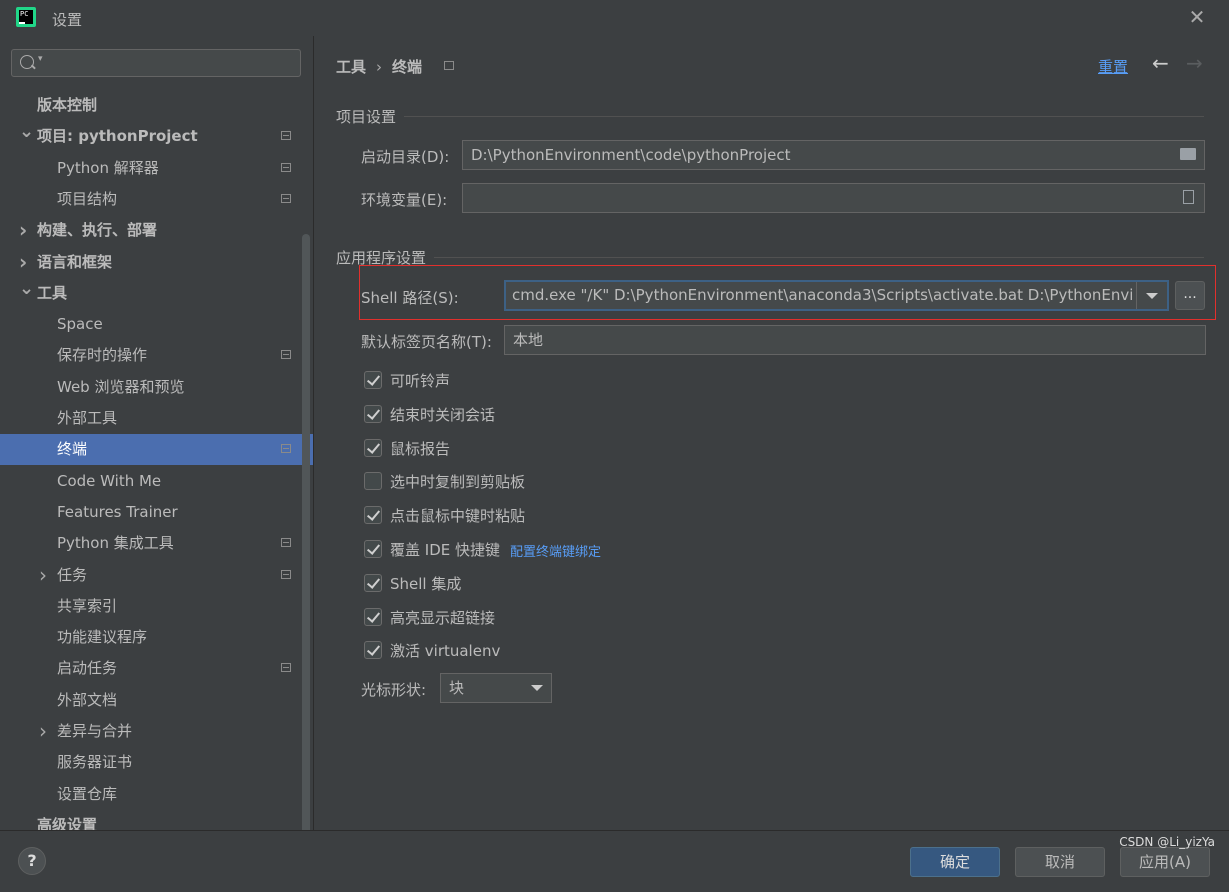  What do you see at coordinates (156, 105) in the screenshot?
I see `sidebar-item: 版本控制` at bounding box center [156, 105].